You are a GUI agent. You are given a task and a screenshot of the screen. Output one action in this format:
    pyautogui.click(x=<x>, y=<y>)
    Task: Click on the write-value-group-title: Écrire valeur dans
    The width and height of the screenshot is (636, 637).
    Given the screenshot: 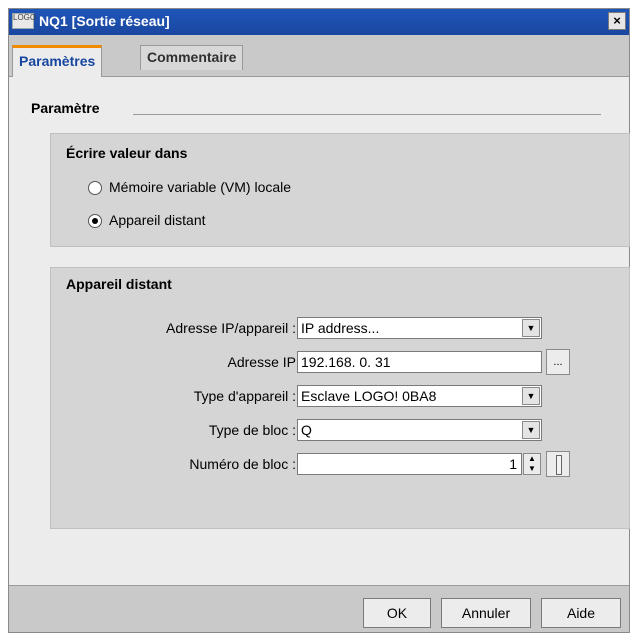 What is the action you would take?
    pyautogui.click(x=127, y=153)
    